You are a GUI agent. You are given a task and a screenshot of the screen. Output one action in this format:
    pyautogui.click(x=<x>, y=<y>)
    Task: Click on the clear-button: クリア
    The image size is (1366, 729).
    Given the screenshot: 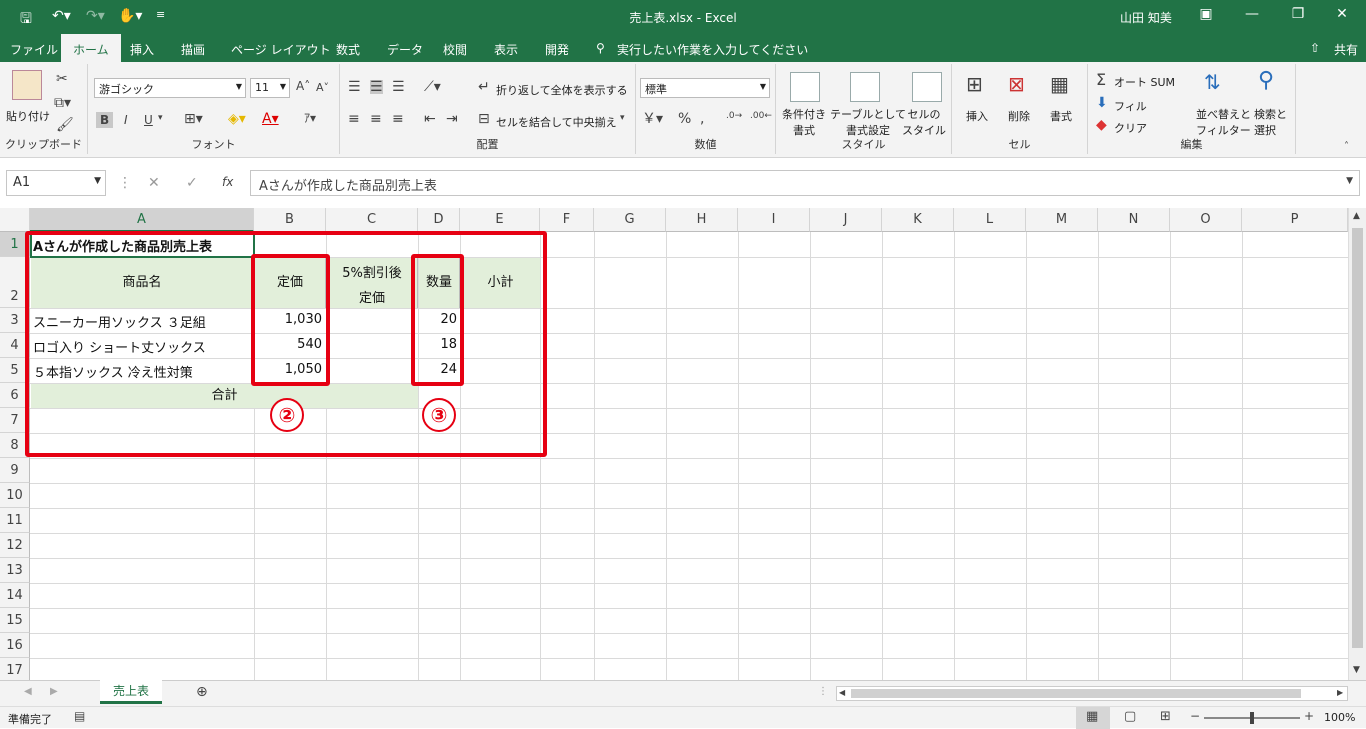 What is the action you would take?
    pyautogui.click(x=1130, y=128)
    